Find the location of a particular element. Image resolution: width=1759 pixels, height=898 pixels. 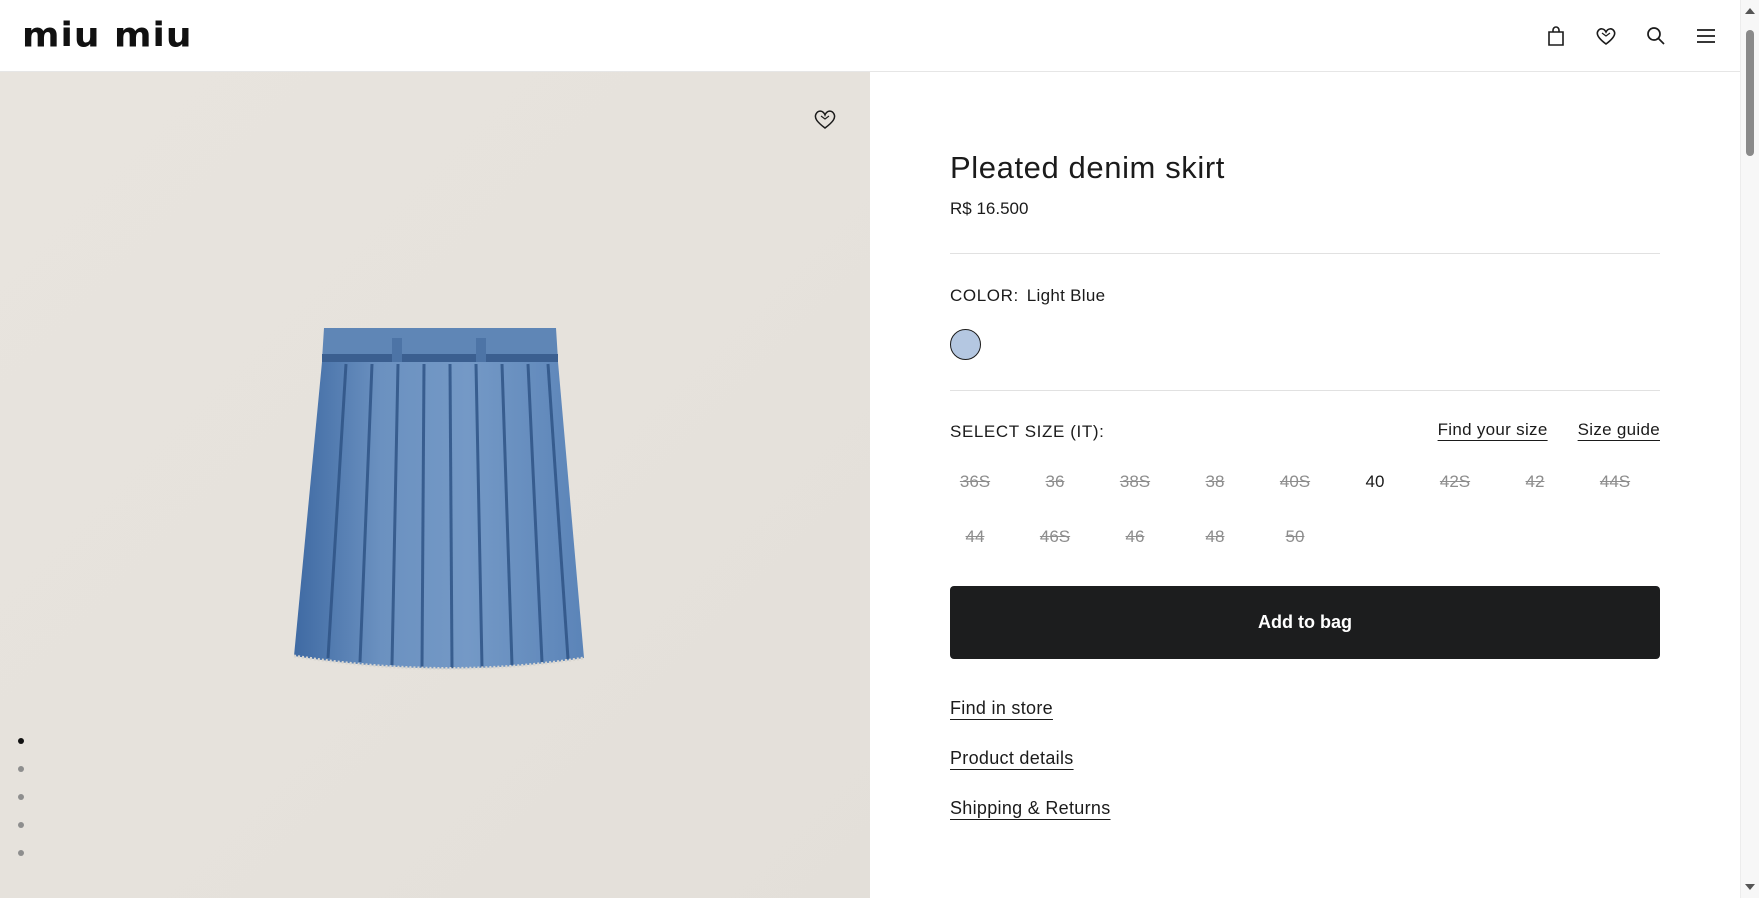

color-value: Light Blue is located at coordinates (1066, 295).